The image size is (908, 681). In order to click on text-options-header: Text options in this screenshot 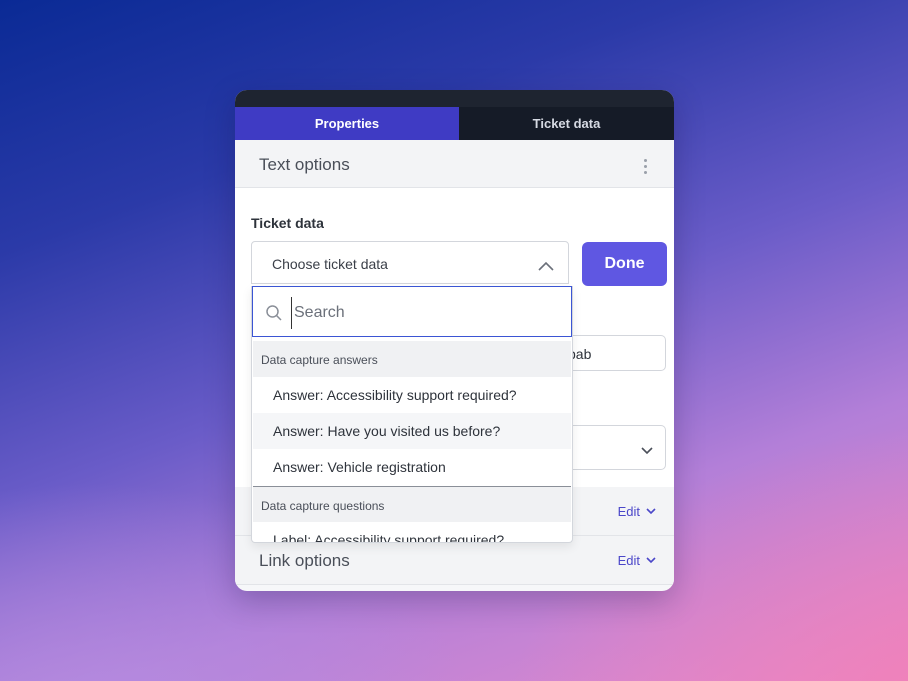, I will do `click(454, 164)`.